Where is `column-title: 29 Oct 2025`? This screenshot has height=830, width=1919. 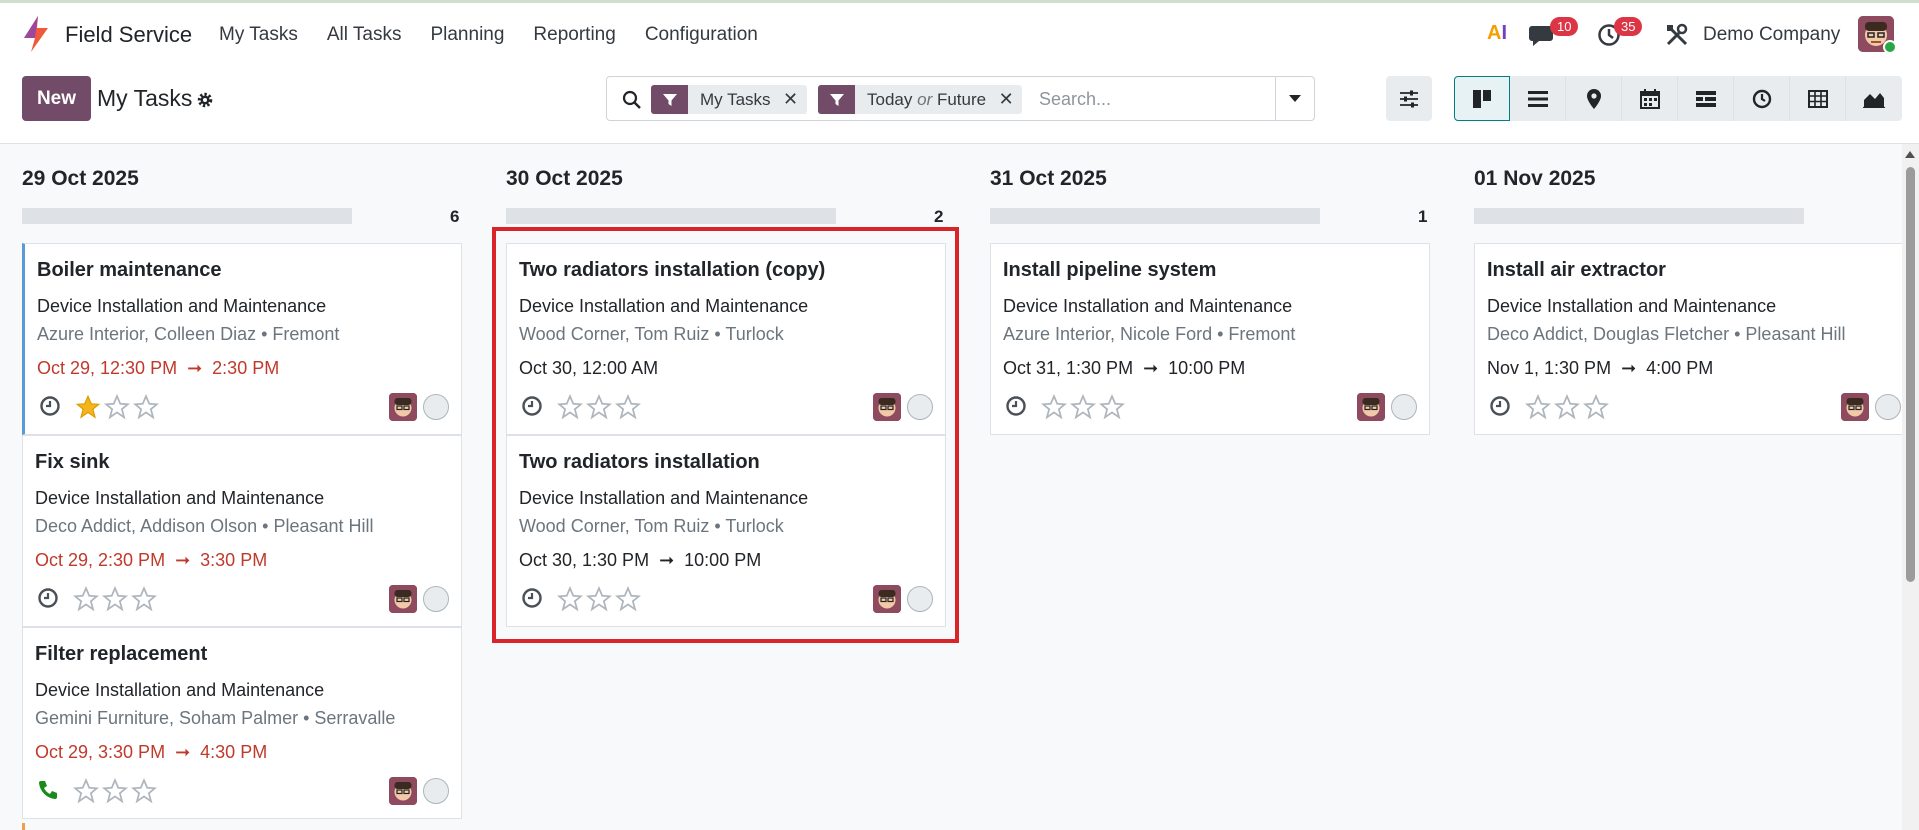
column-title: 29 Oct 2025 is located at coordinates (80, 179).